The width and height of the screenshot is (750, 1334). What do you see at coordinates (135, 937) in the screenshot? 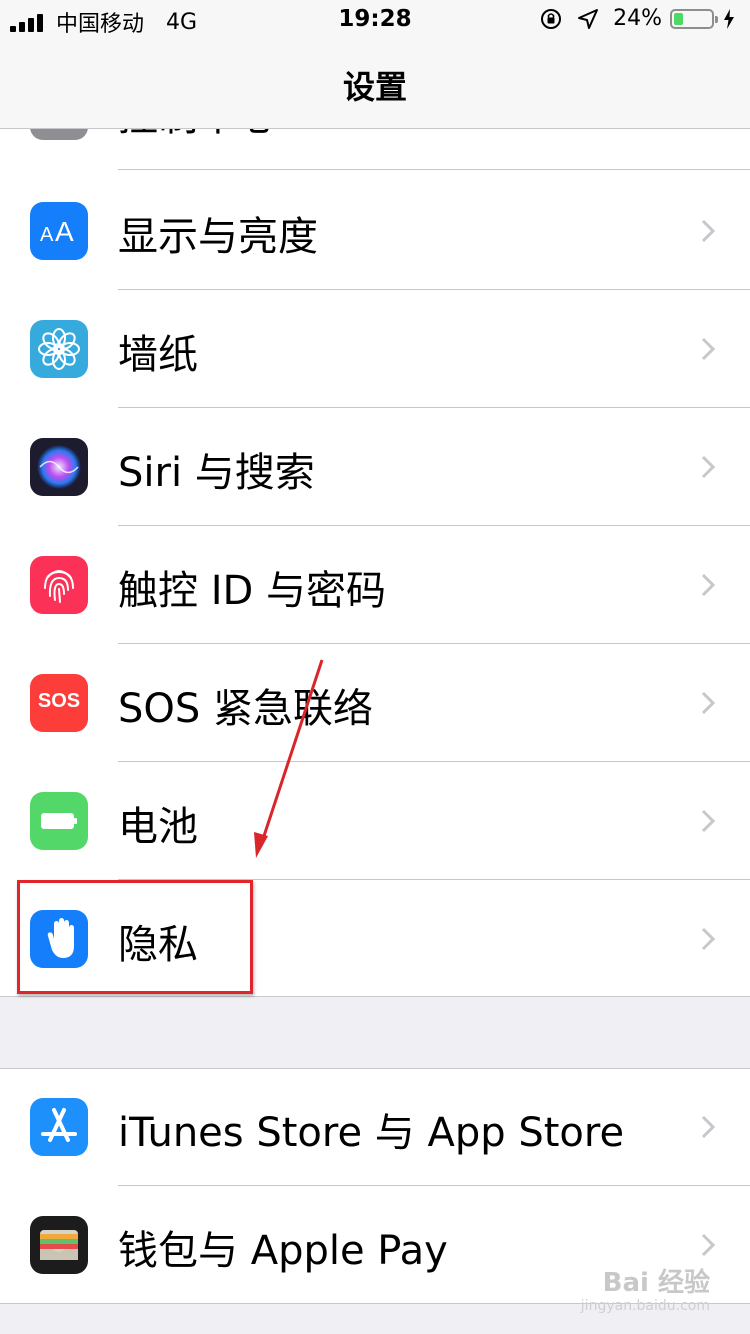
I see `annotation-highlight-box` at bounding box center [135, 937].